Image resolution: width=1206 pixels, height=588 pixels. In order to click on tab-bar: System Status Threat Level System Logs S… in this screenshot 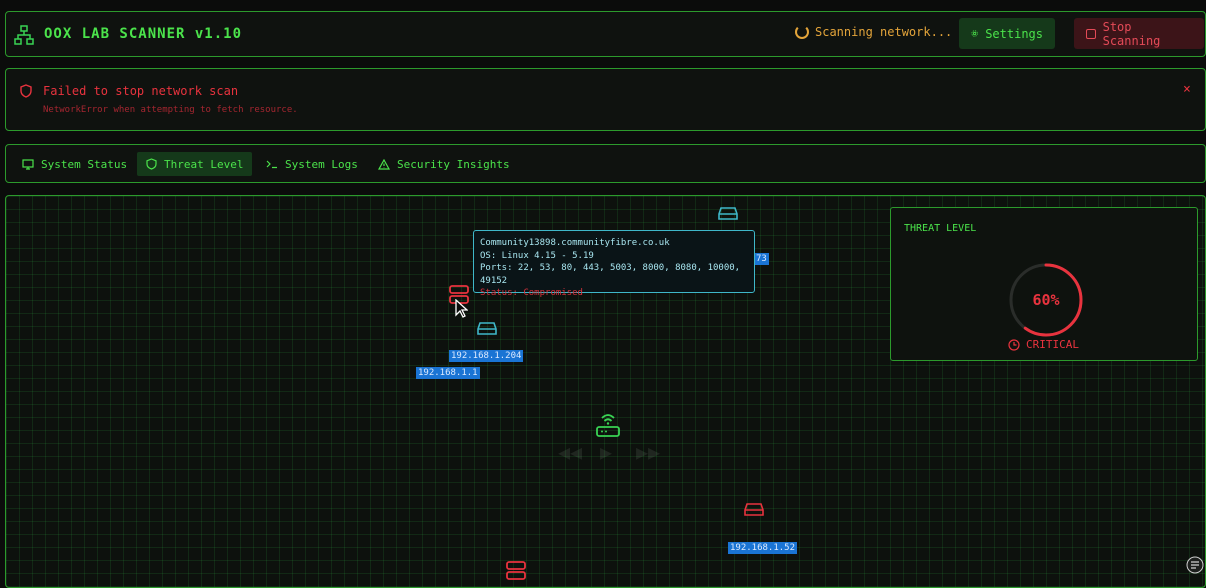, I will do `click(605, 163)`.